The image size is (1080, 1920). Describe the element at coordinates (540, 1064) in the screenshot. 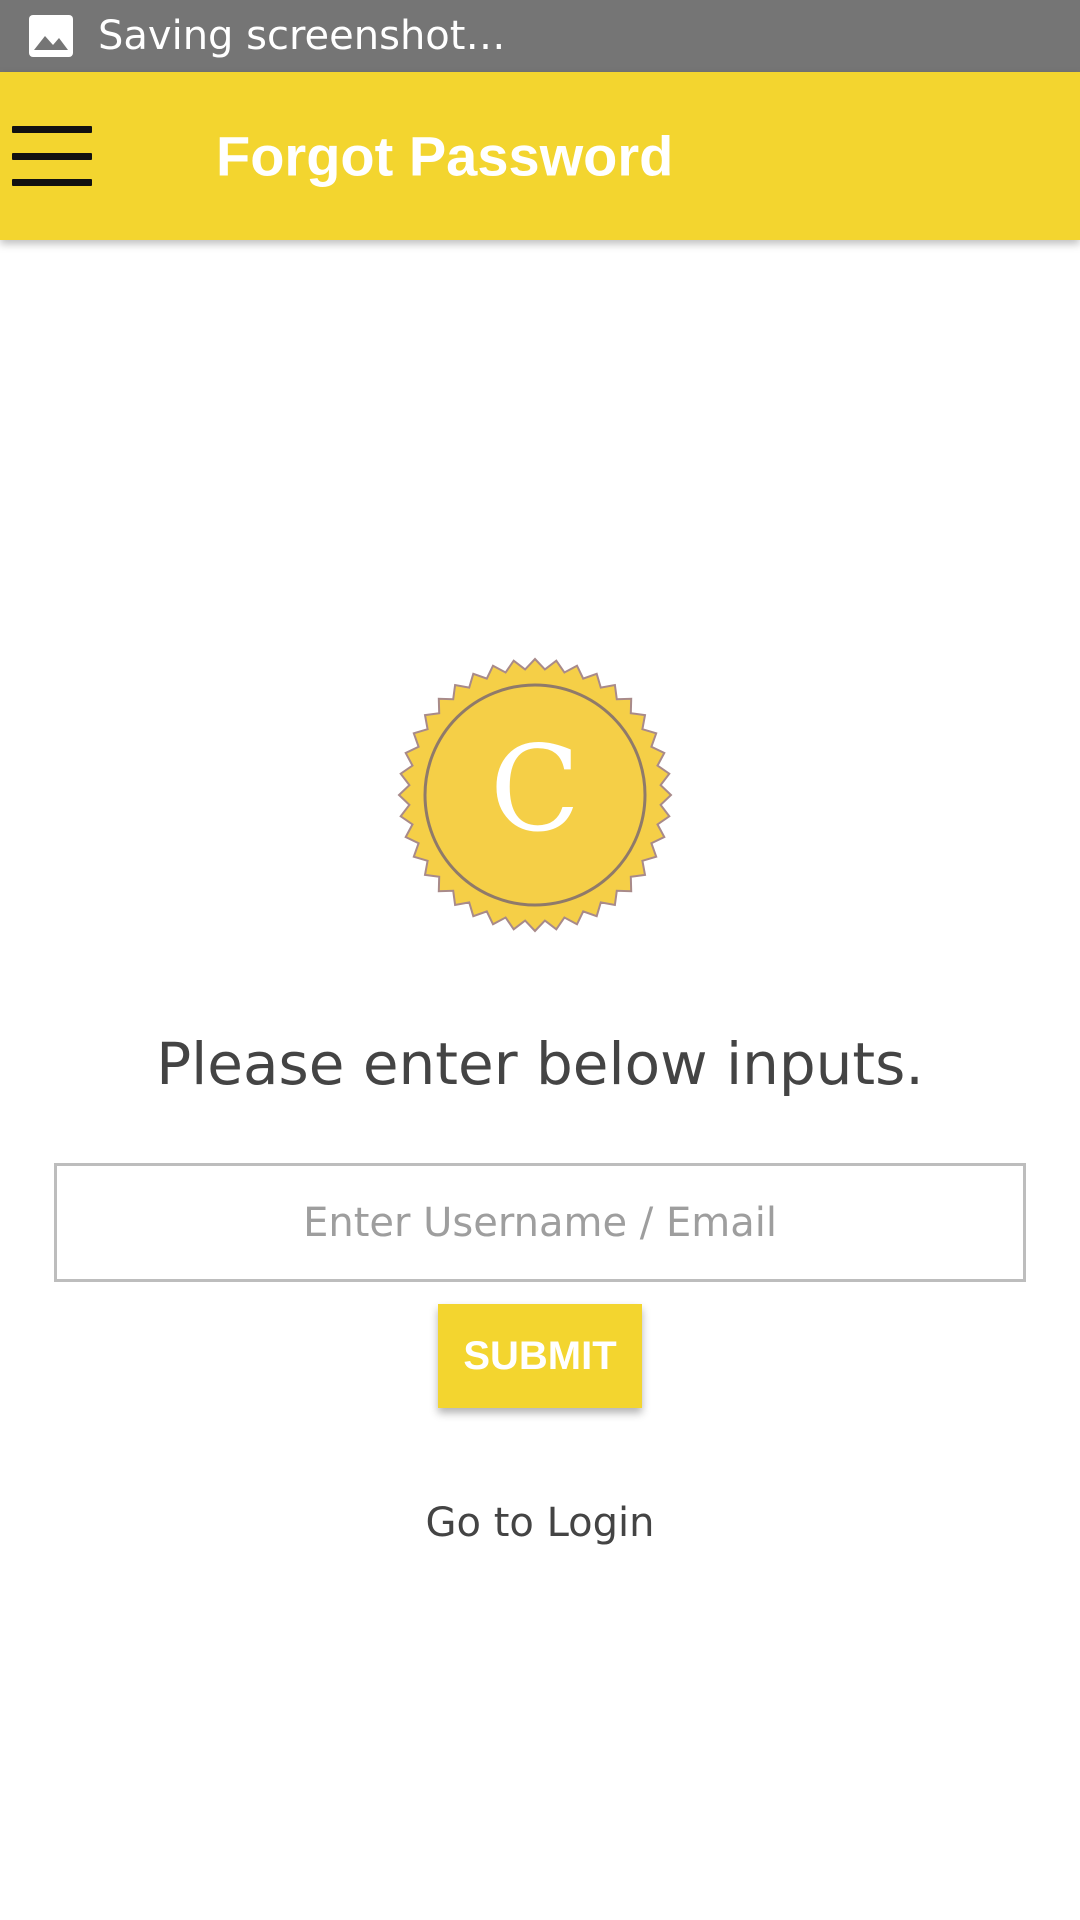

I see `form-prompt: Please enter below inputs.` at that location.